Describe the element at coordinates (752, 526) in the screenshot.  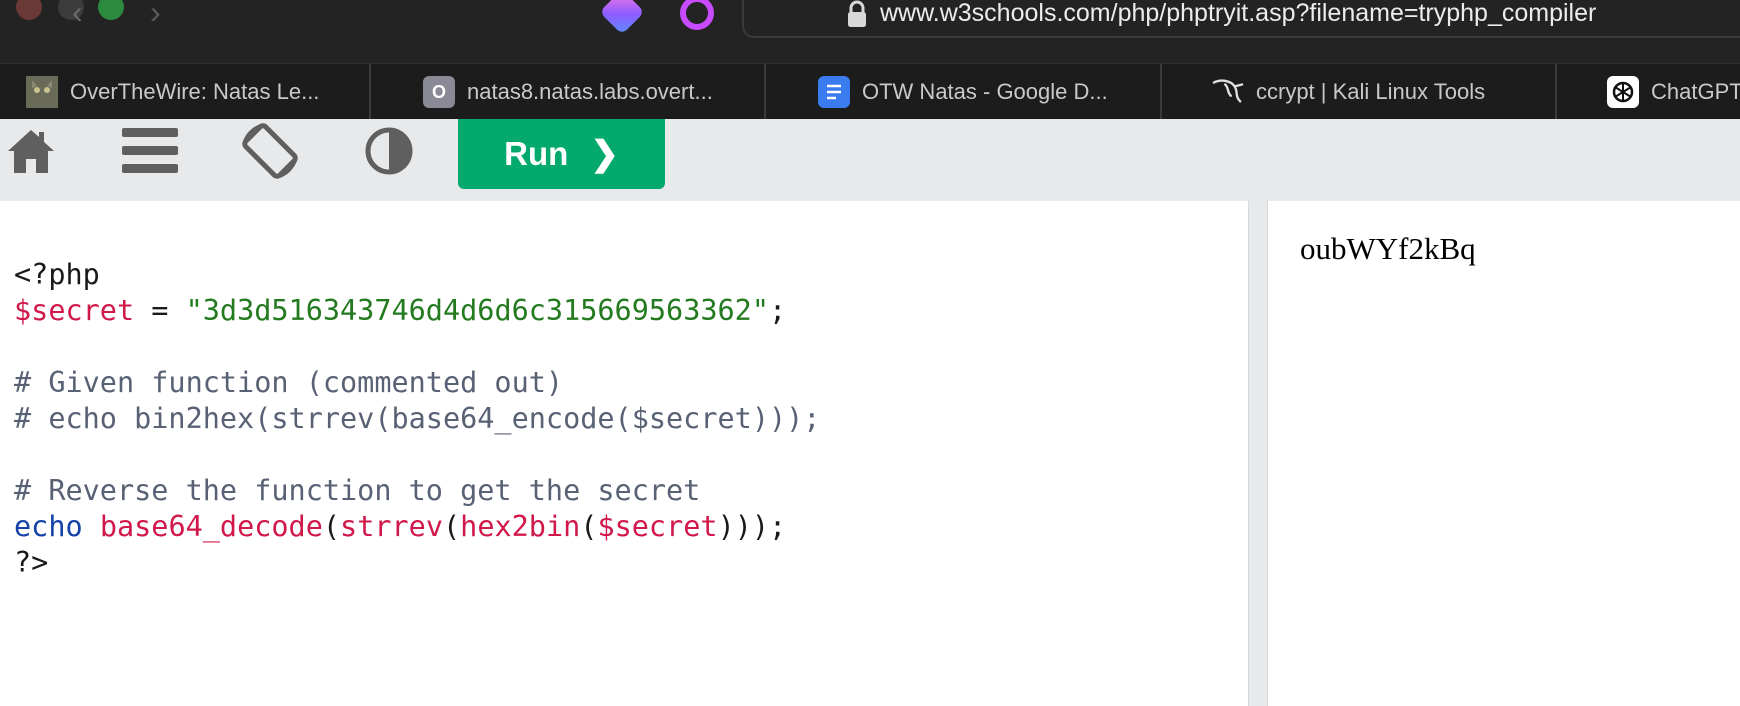
I see `code-token: )));` at that location.